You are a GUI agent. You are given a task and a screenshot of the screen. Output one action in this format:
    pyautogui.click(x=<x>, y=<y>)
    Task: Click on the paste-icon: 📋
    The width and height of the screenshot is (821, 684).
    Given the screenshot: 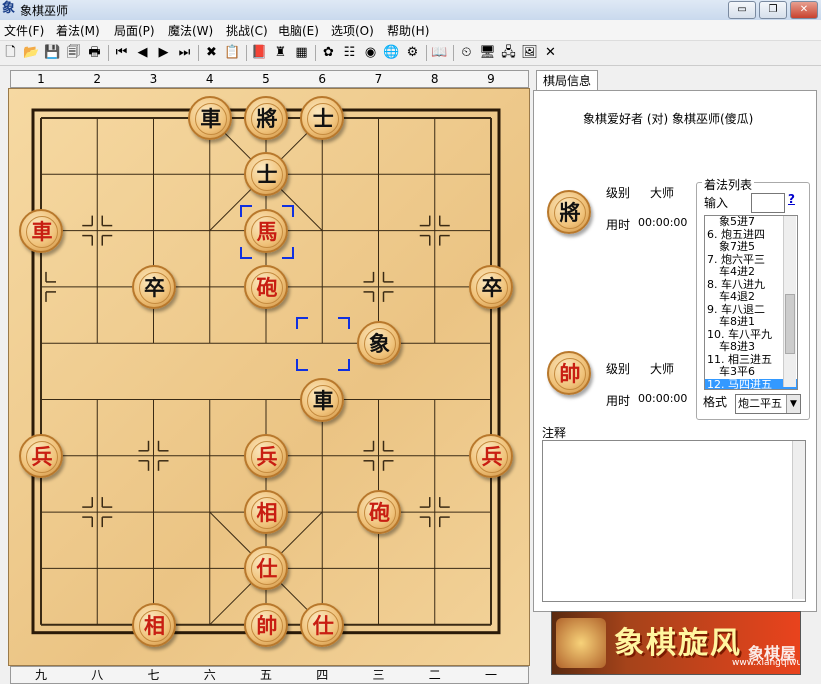 What is the action you would take?
    pyautogui.click(x=232, y=52)
    